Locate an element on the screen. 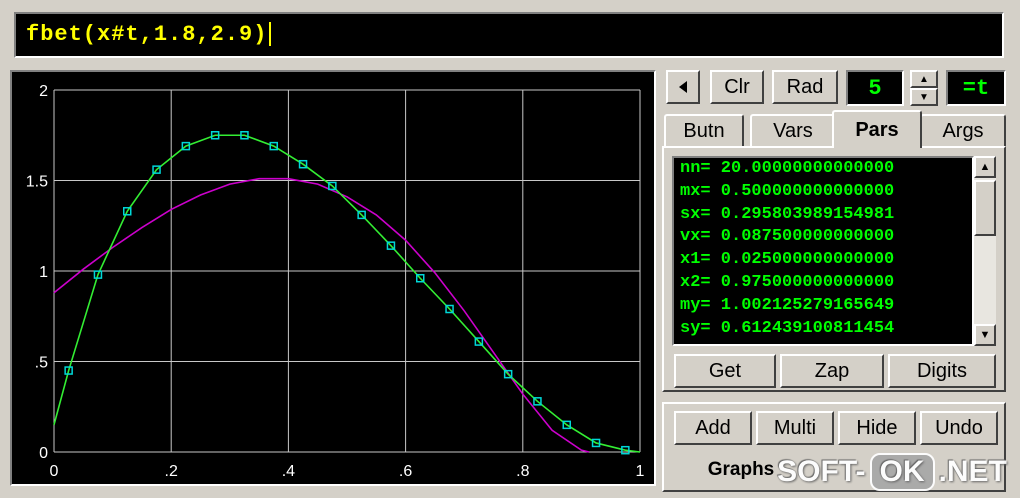 The width and height of the screenshot is (1020, 498). x-tick-label: 1 is located at coordinates (640, 471).